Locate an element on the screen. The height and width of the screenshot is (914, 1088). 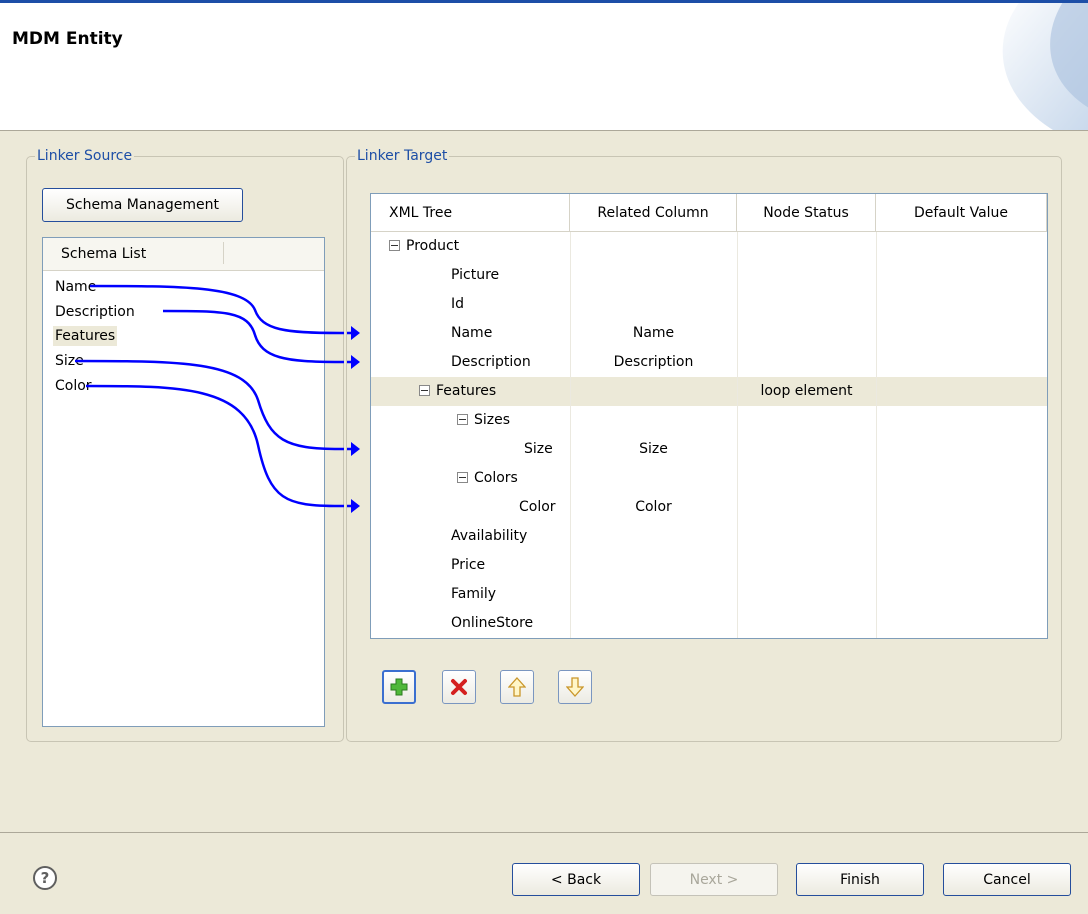
link-size is located at coordinates (207, 405).